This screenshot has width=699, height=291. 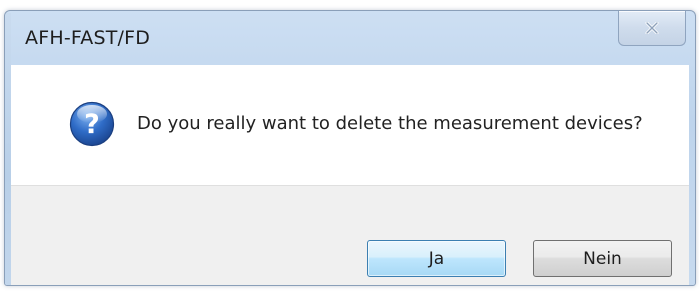 I want to click on close-button, so click(x=652, y=28).